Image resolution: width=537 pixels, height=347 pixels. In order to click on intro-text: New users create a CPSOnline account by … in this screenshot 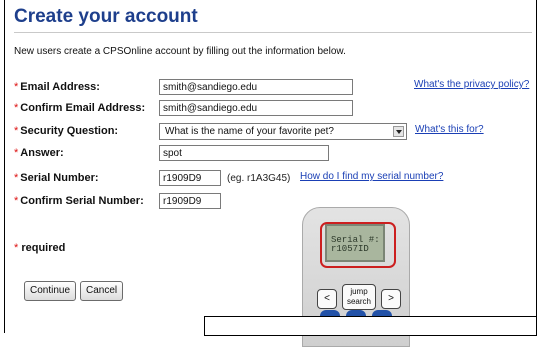, I will do `click(180, 51)`.